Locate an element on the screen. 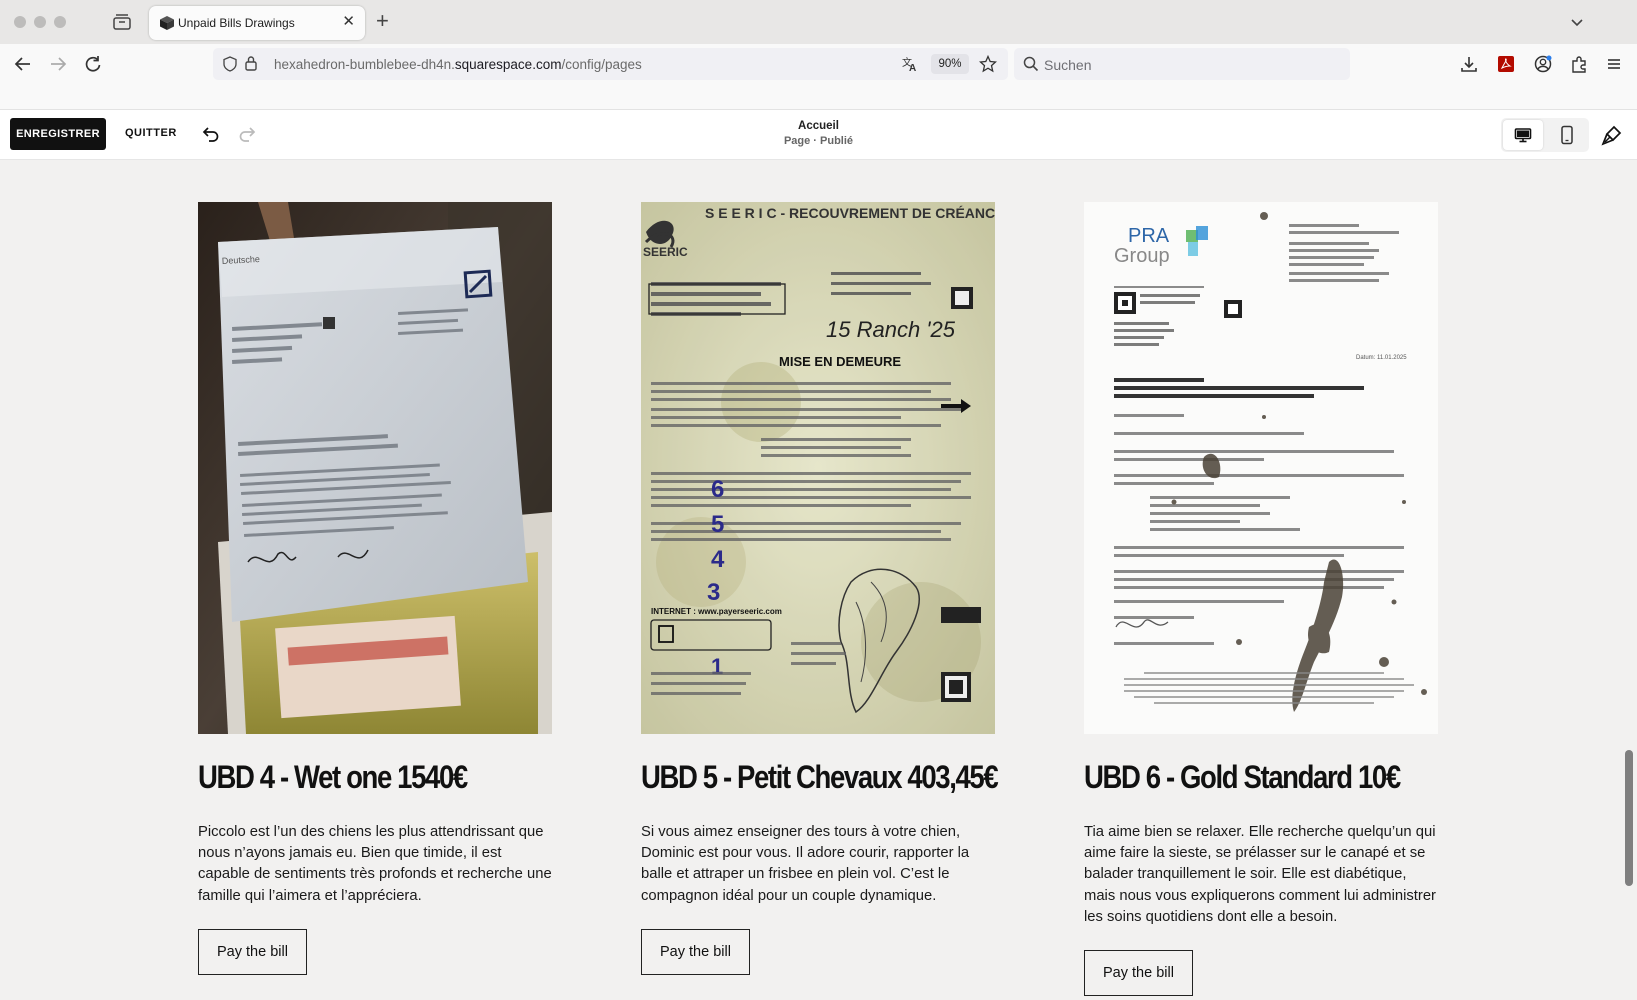  desktop-icon is located at coordinates (1523, 135).